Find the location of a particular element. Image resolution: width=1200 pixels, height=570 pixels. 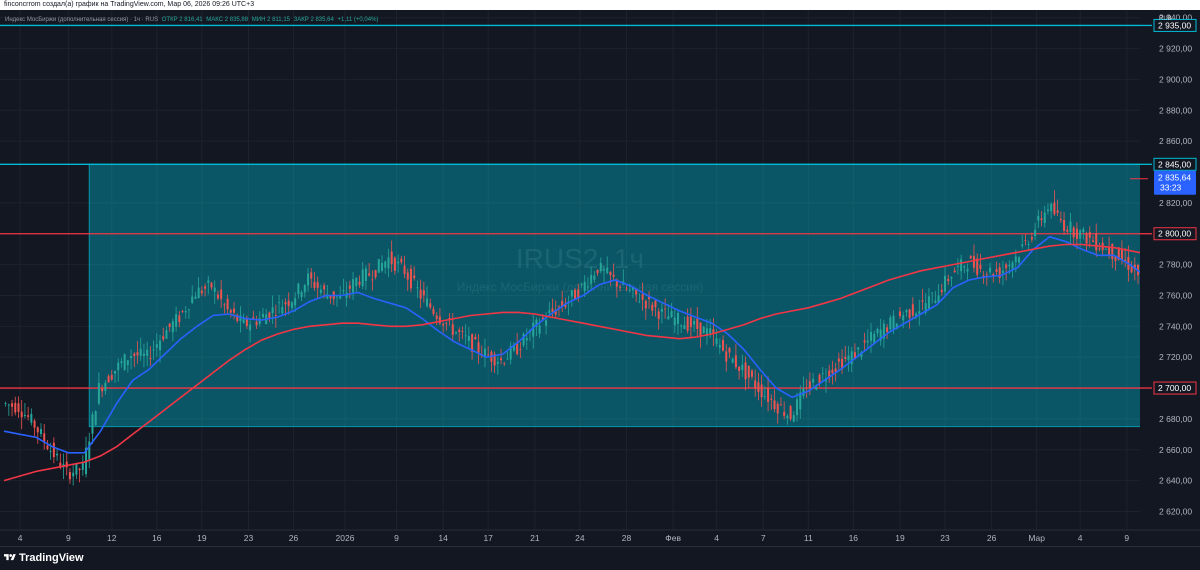

time-tick-label: 17 is located at coordinates (488, 538).